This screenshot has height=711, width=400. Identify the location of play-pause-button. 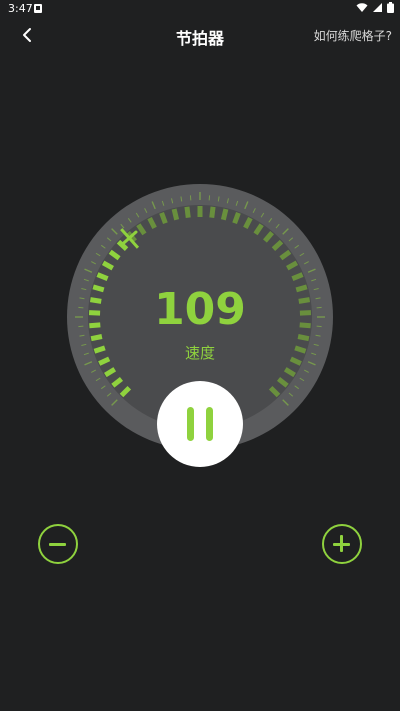
(200, 424).